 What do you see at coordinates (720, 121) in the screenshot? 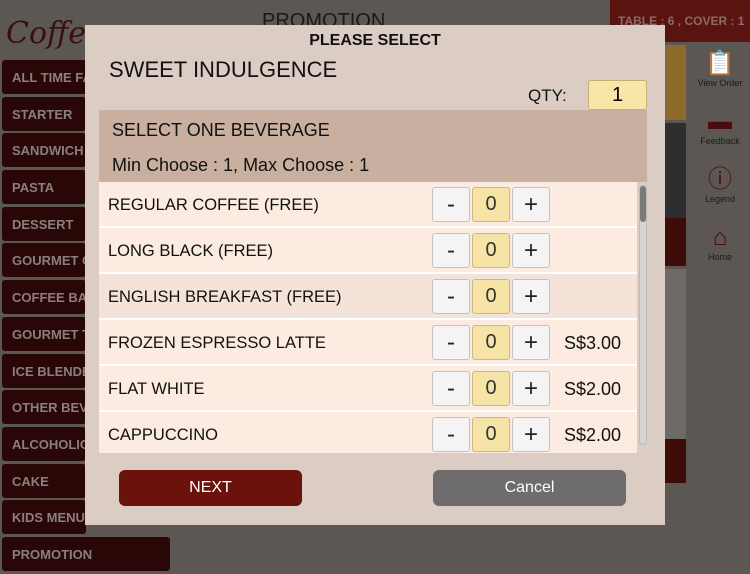
I see `chat-bubble-icon: ▬` at bounding box center [720, 121].